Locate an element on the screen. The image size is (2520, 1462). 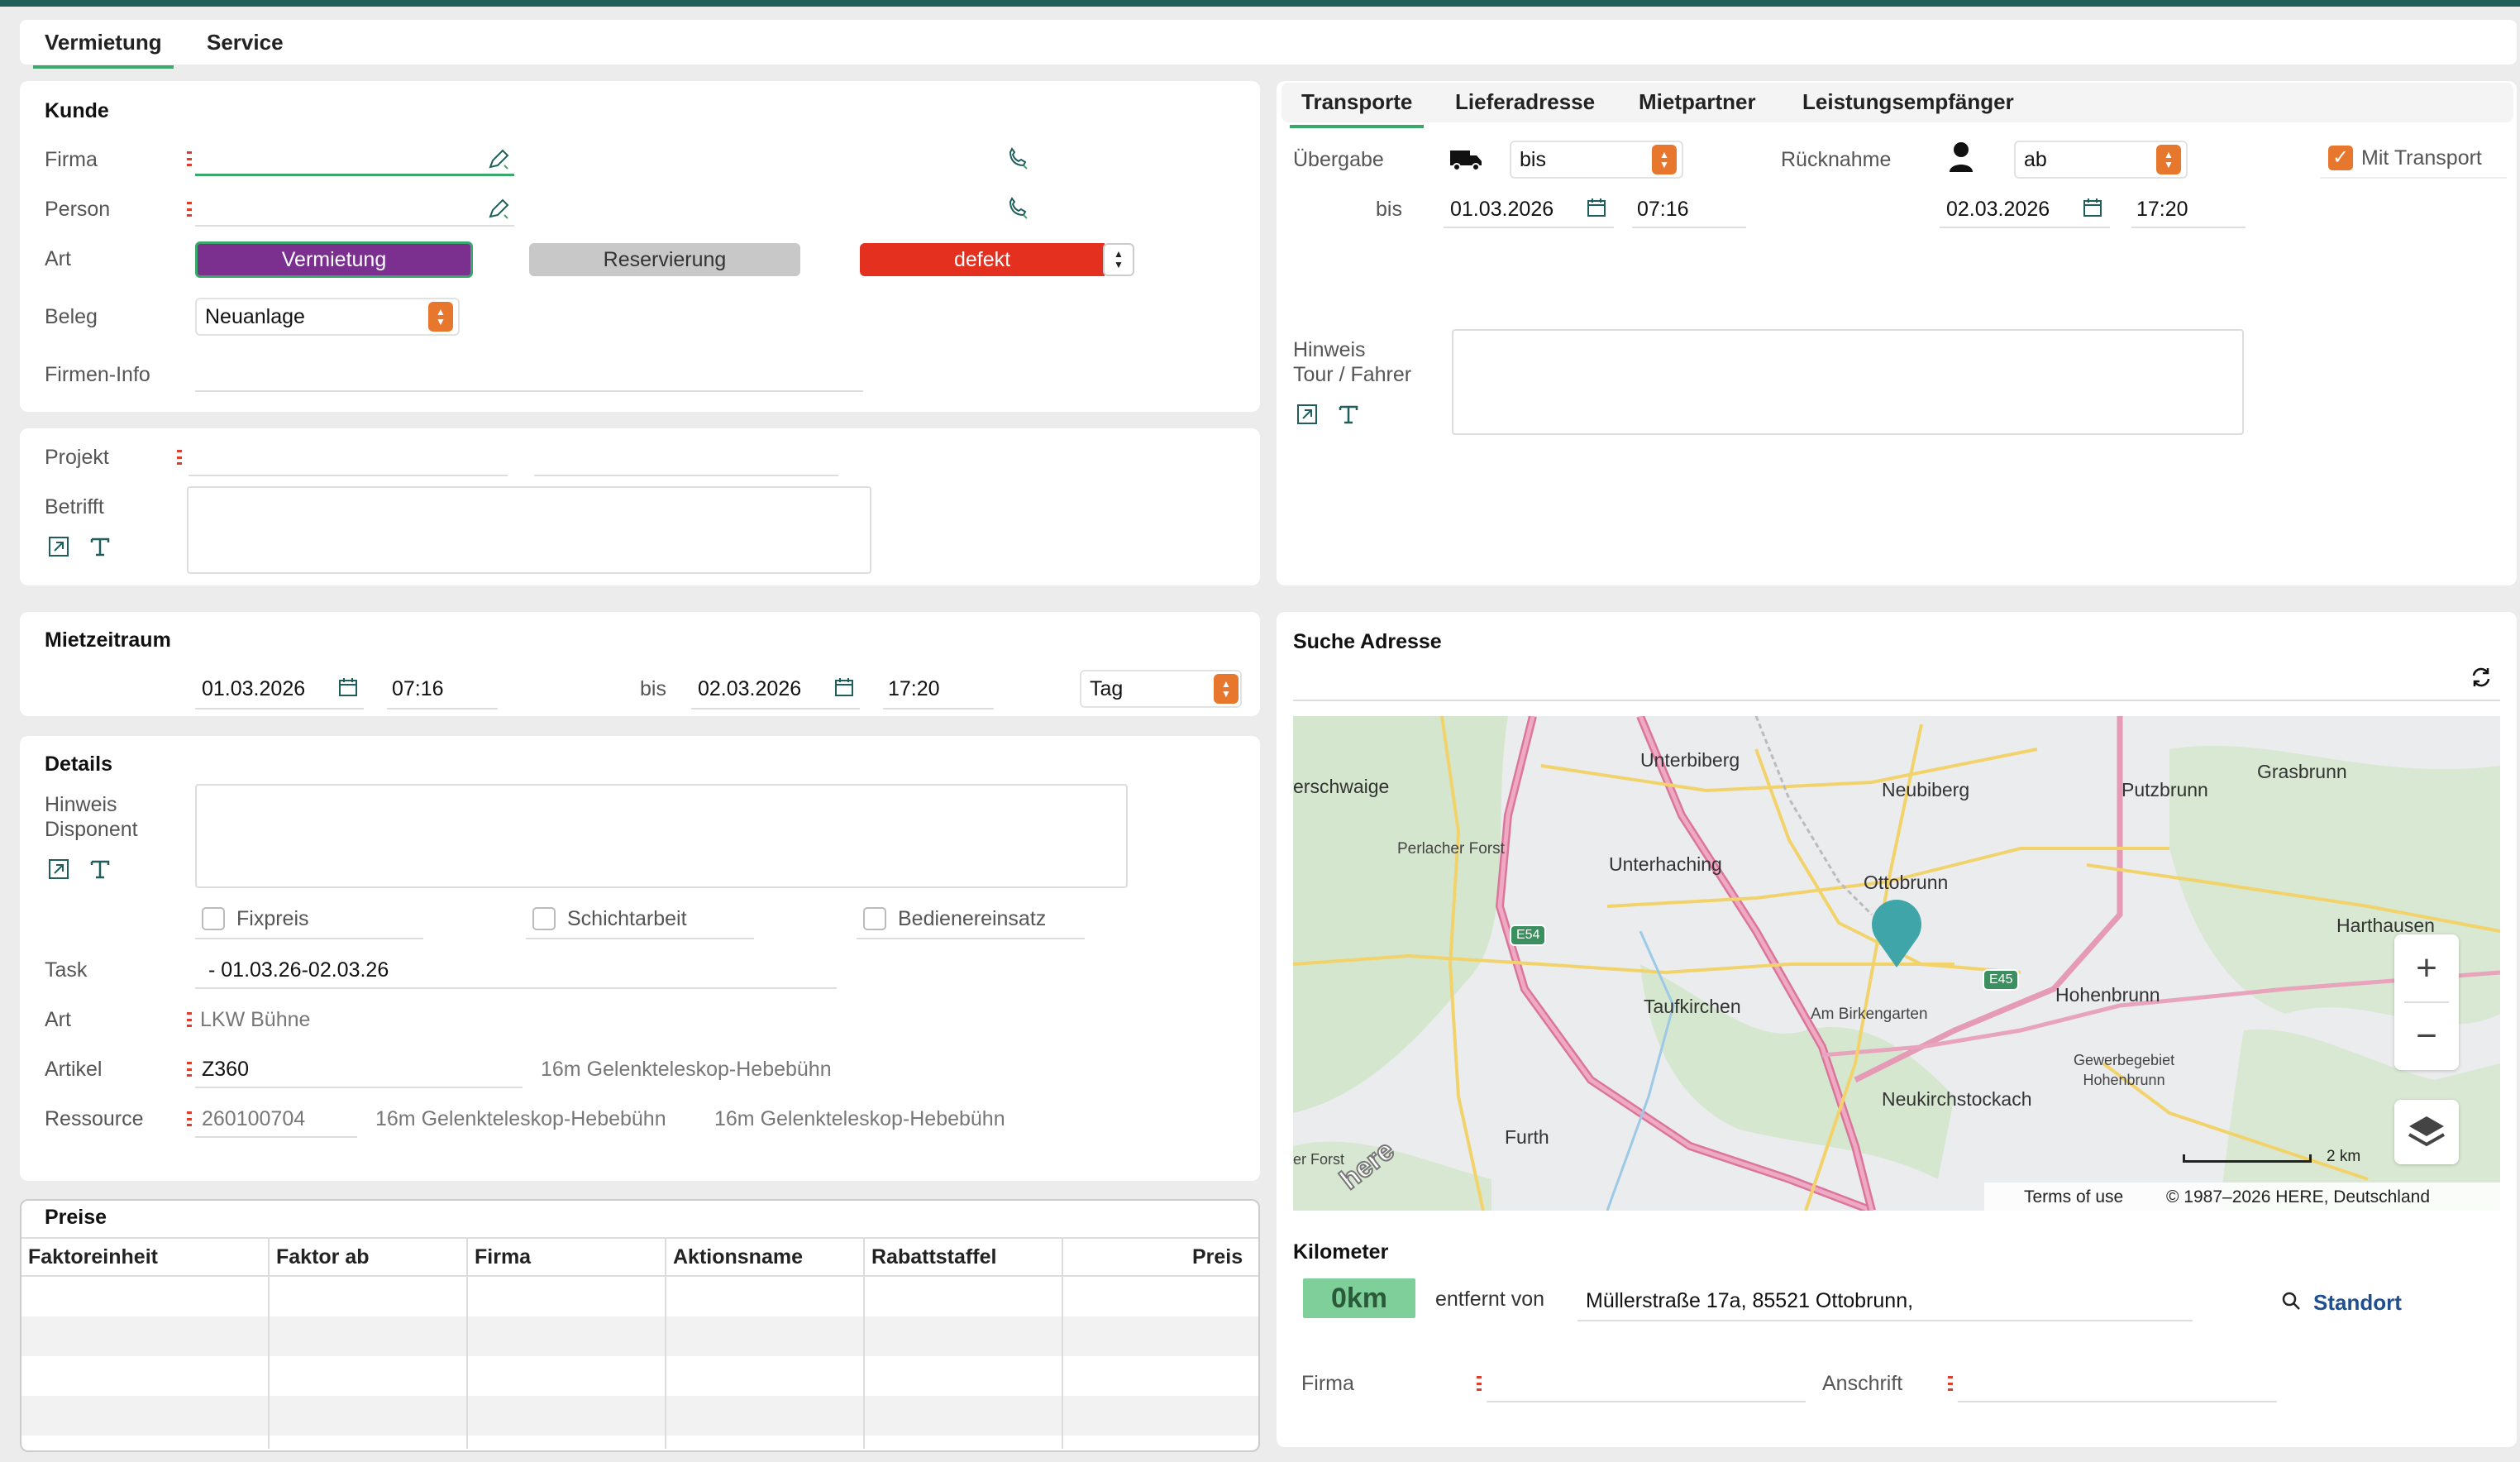
layers-button is located at coordinates (2426, 1132).